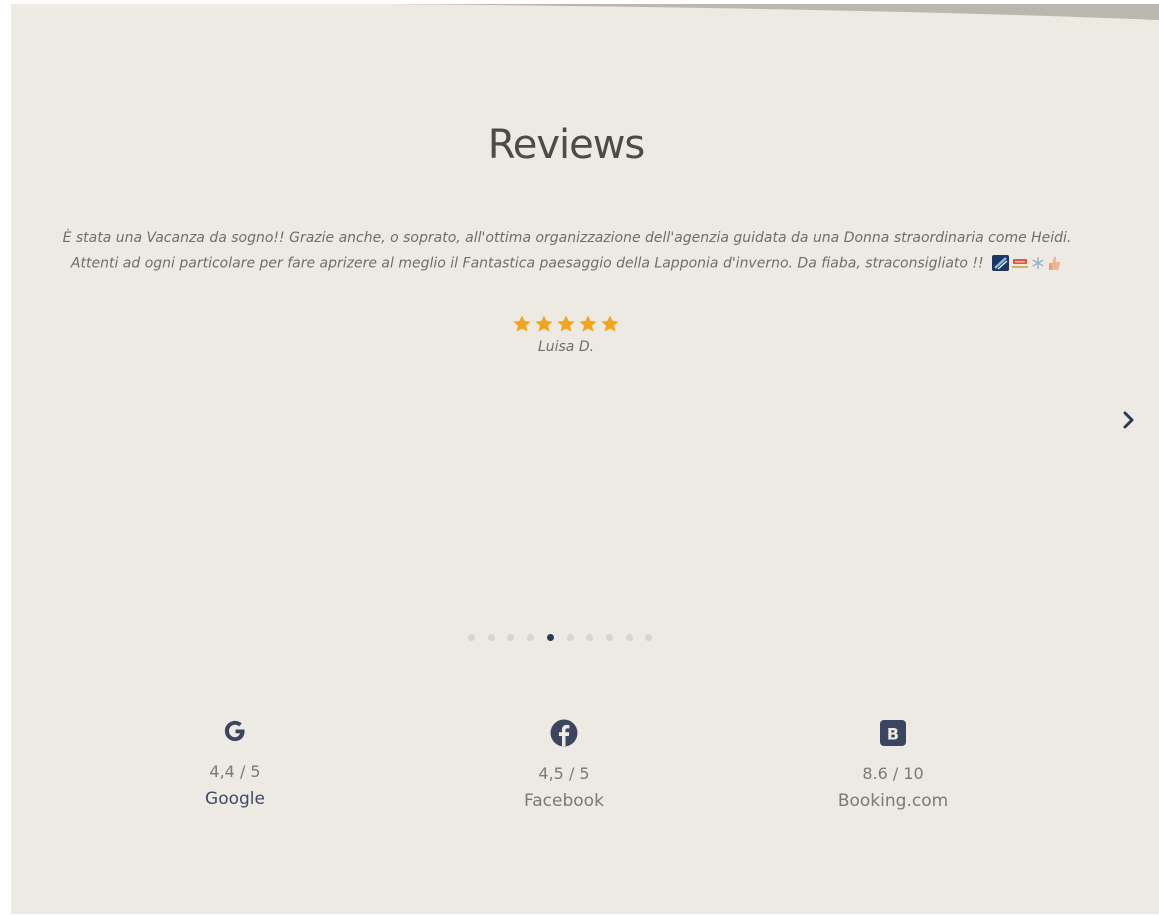  What do you see at coordinates (893, 801) in the screenshot?
I see `booking-link: Booking.com` at bounding box center [893, 801].